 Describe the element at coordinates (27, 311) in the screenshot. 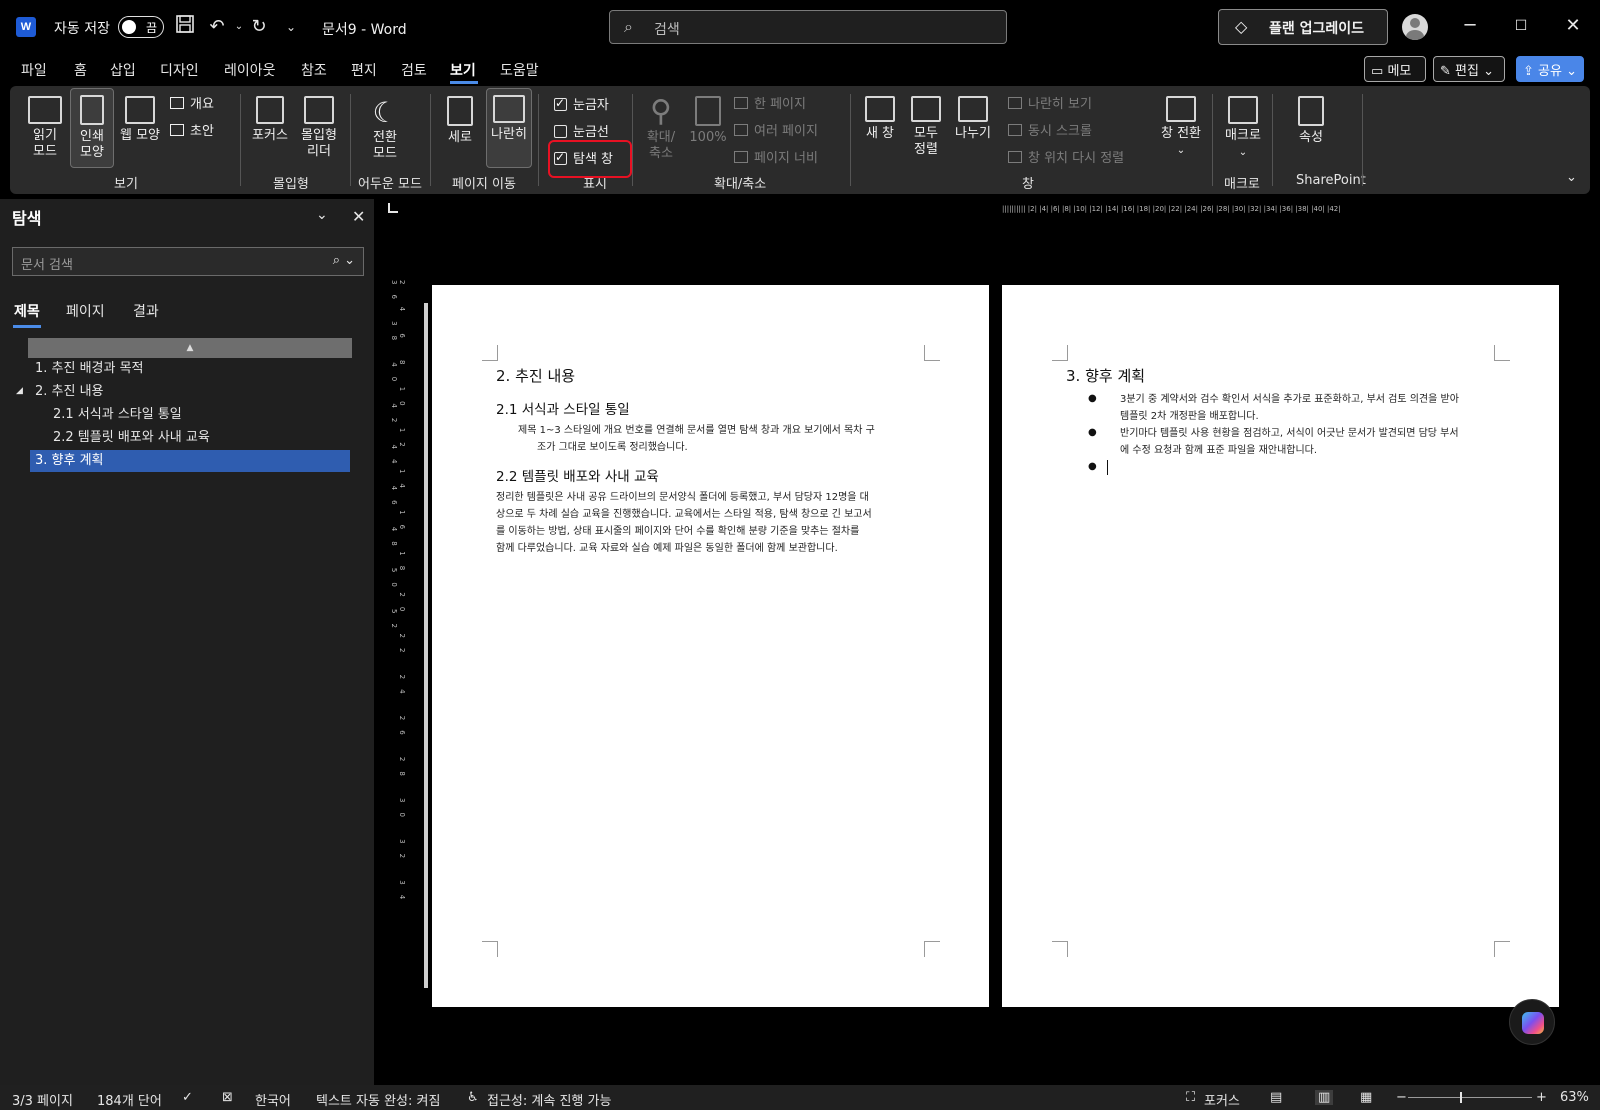

I see `nav-tab-headings: 제목` at that location.